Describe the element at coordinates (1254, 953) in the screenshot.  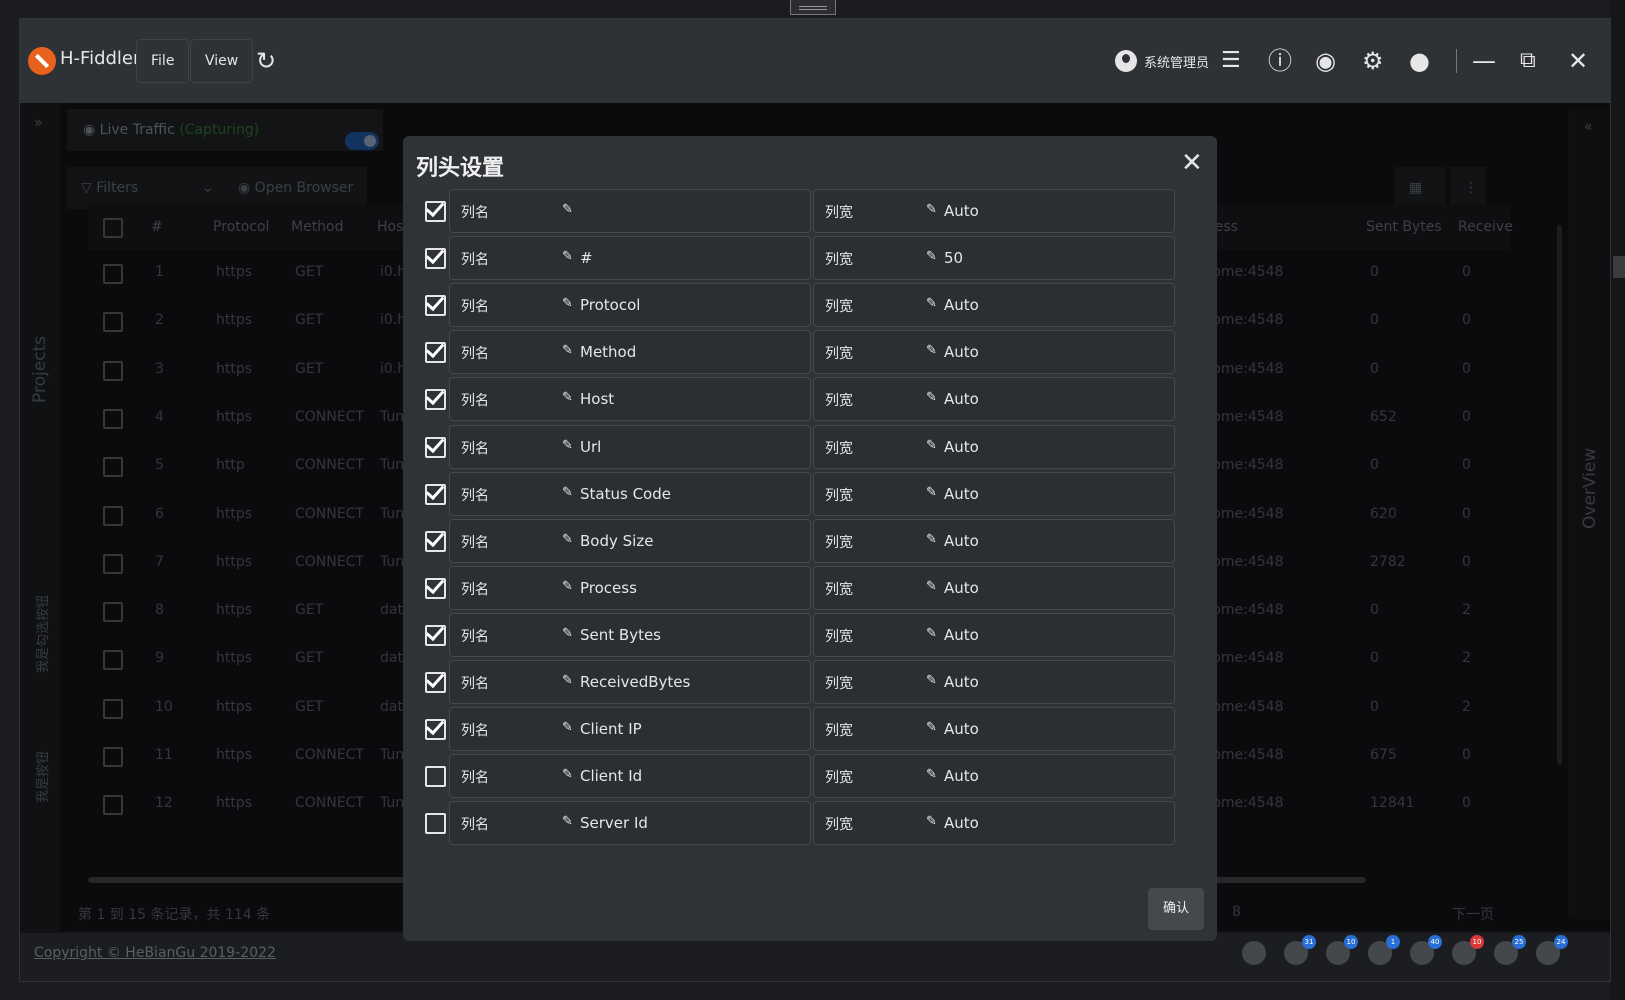
I see `chat-icon` at that location.